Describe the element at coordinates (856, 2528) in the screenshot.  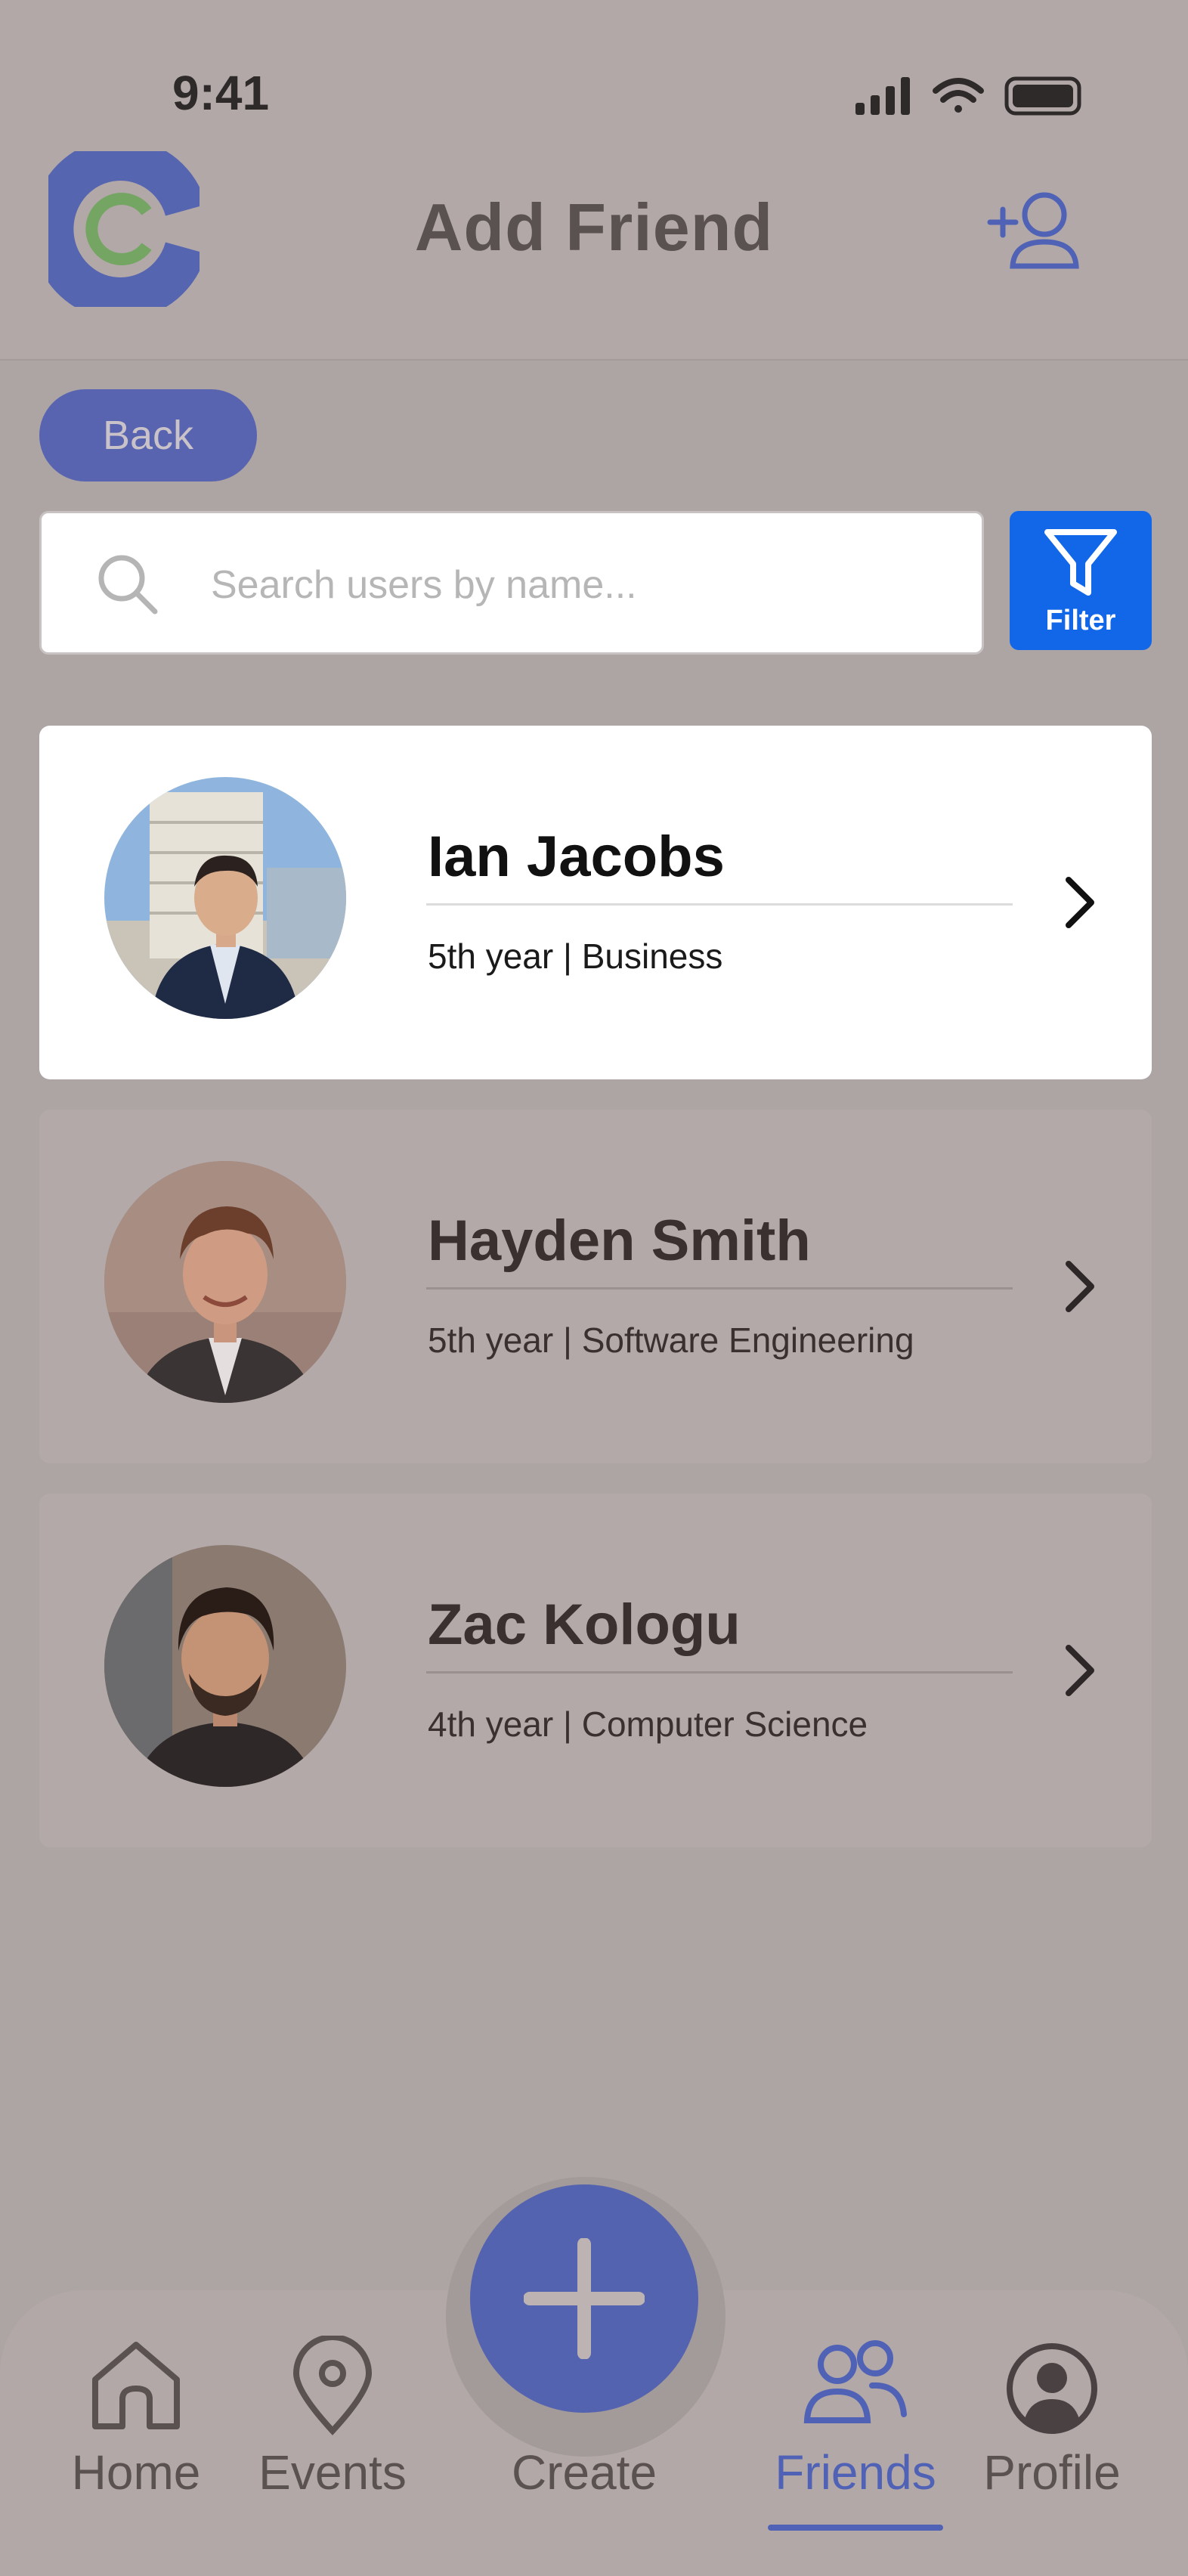
I see `active-tab-indicator` at that location.